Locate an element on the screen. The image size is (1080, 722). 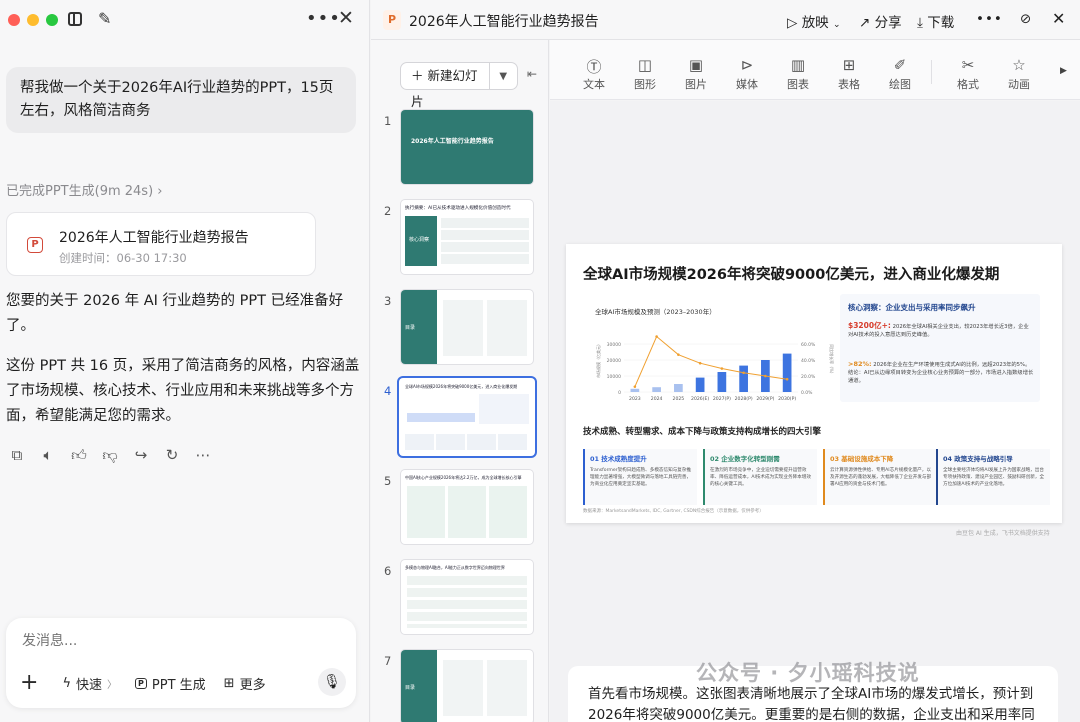
collapse-panel-icon: ⇤ is located at coordinates (532, 74).